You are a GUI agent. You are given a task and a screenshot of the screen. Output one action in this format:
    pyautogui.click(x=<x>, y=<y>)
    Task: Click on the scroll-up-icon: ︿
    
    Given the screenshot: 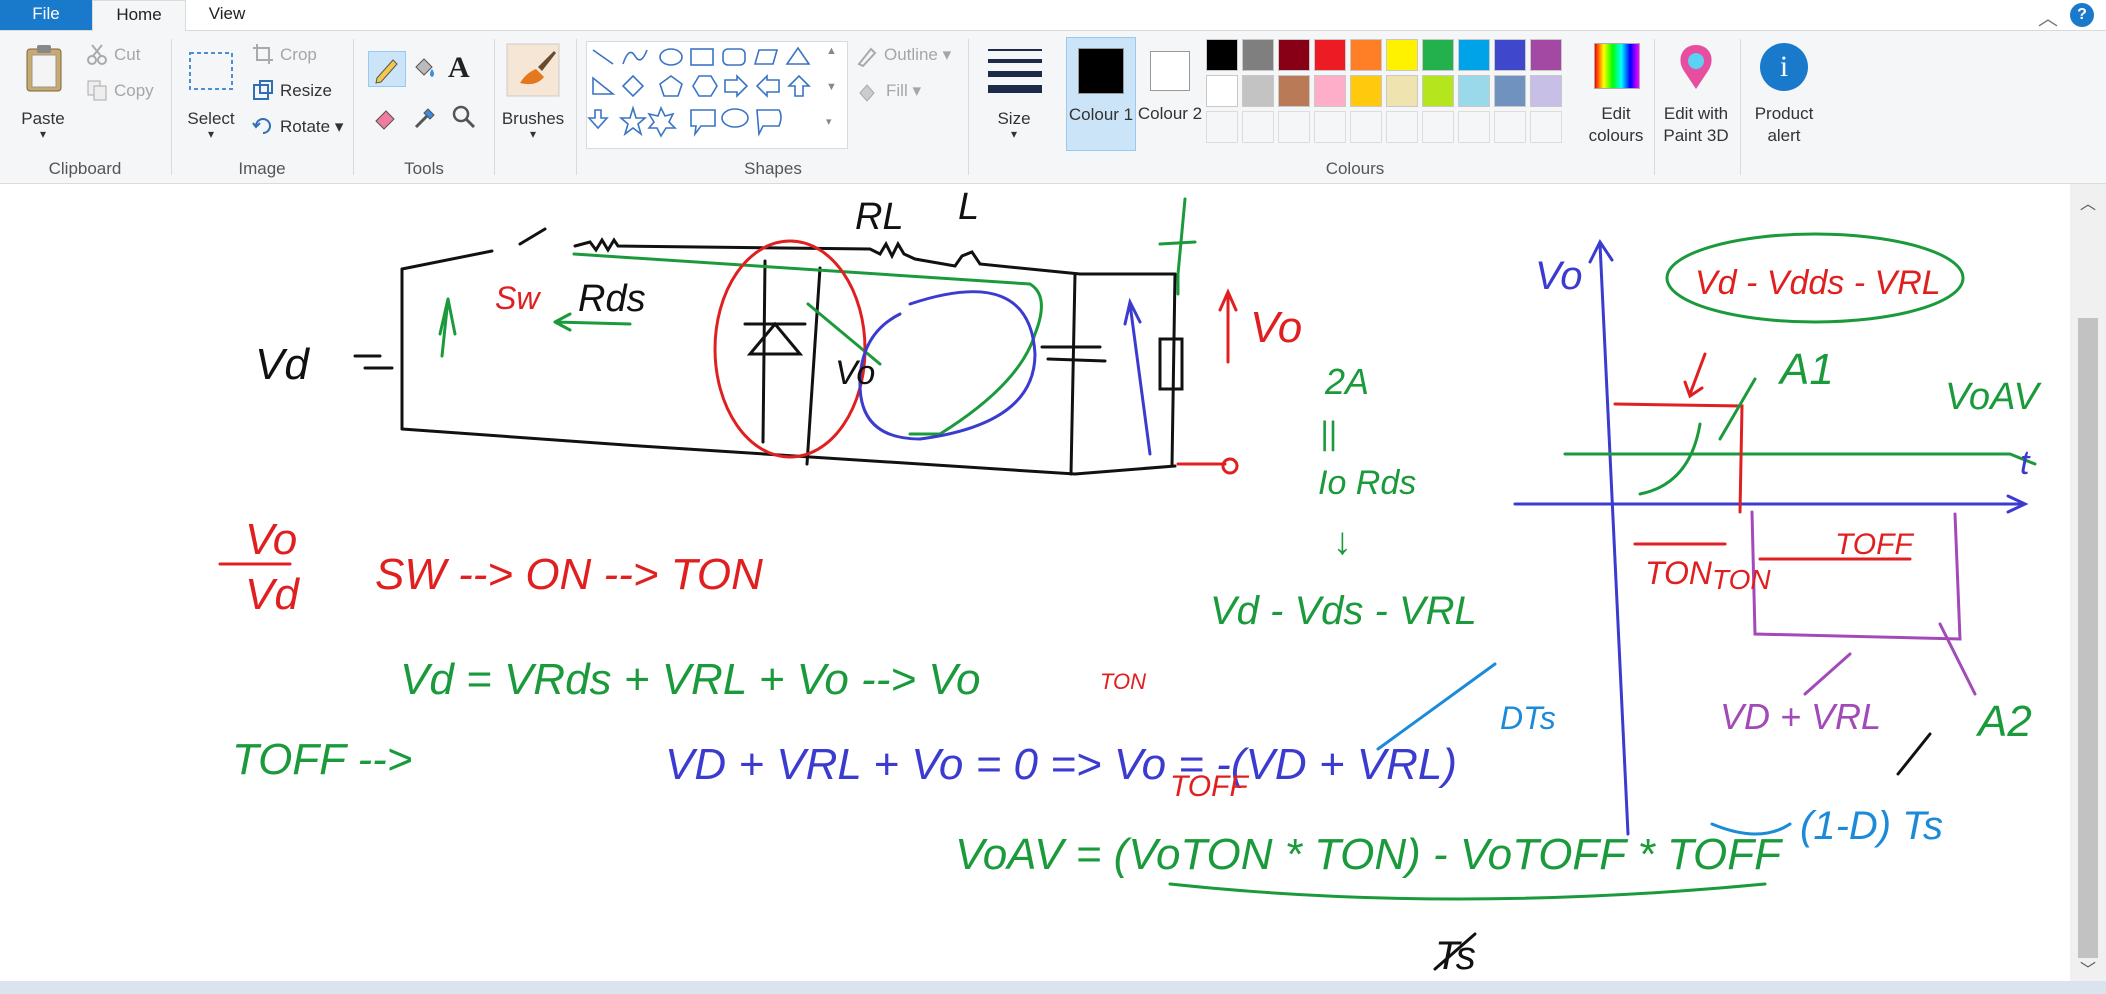 What is the action you would take?
    pyautogui.click(x=2088, y=202)
    